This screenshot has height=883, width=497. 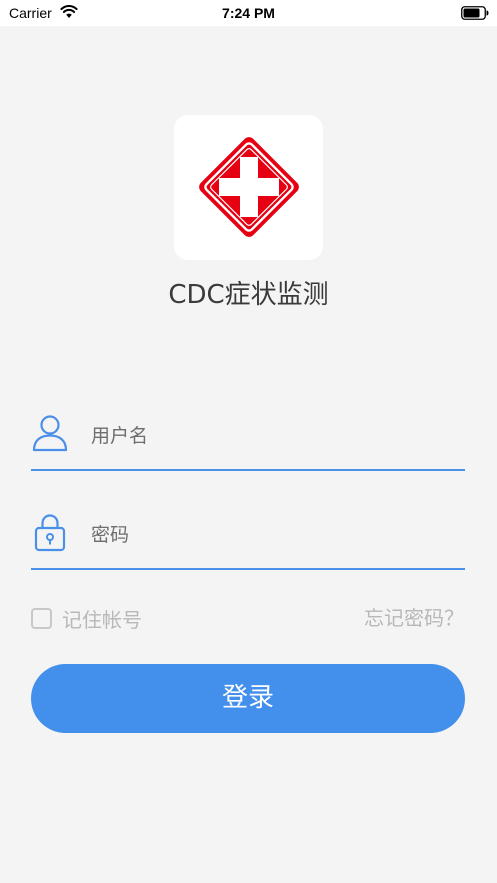 I want to click on remember-account-toggle: 记住帐号, so click(x=86, y=618).